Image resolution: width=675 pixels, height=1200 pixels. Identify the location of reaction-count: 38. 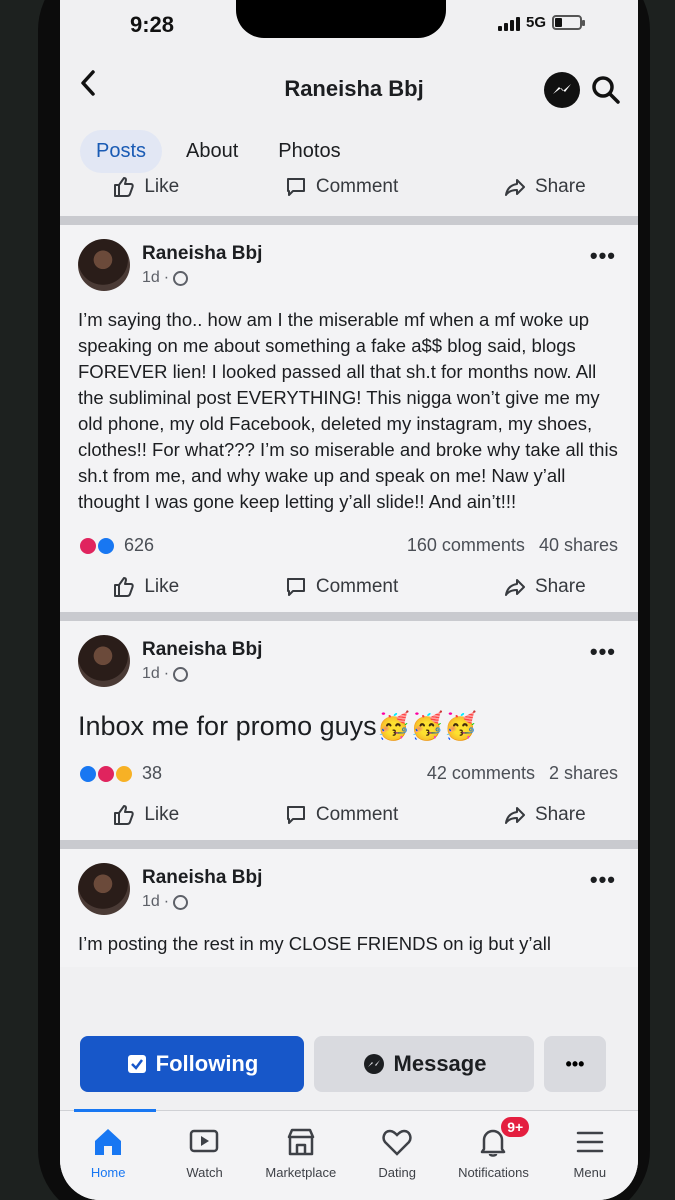
(152, 773).